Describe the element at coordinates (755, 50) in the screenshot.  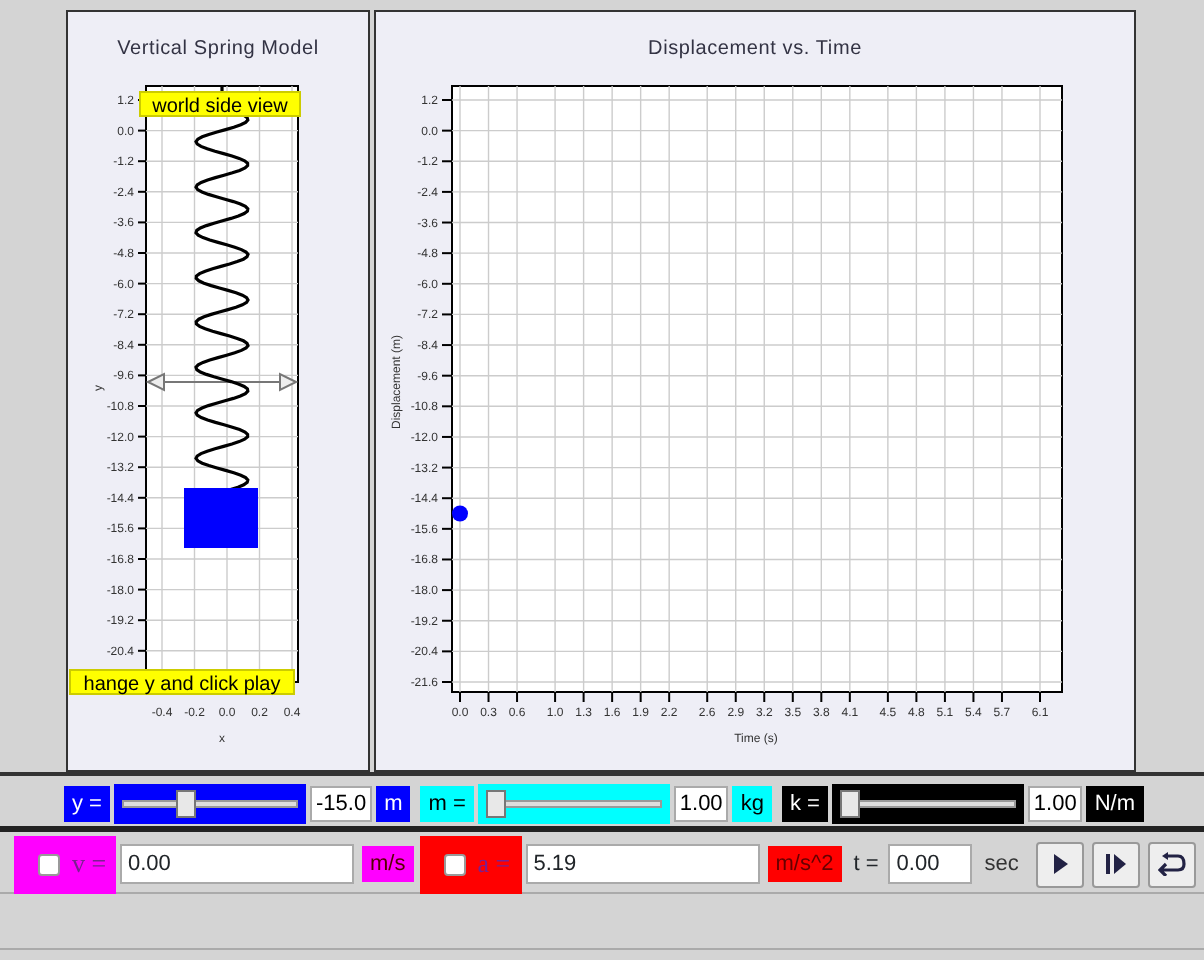
I see `chart-title: Displacement vs. Time` at that location.